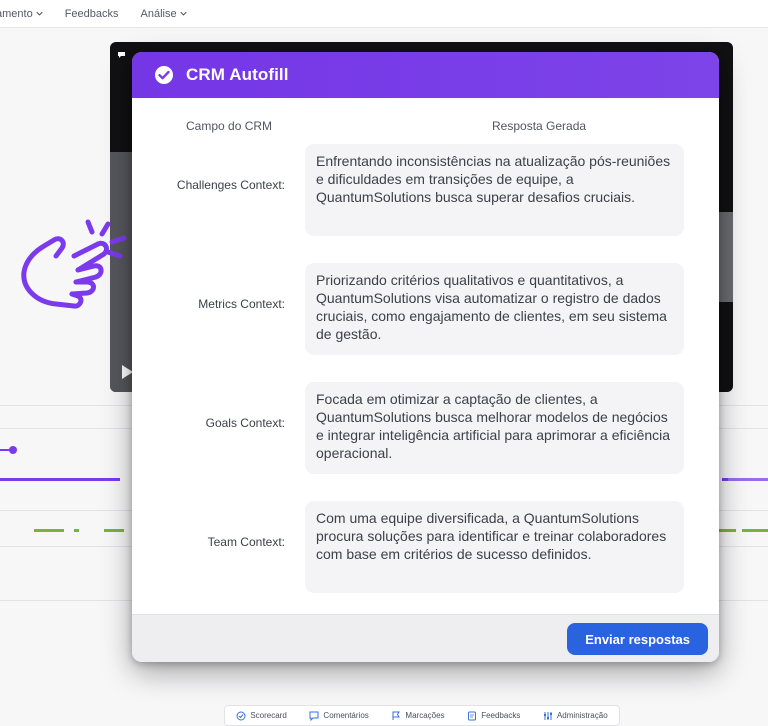  Describe the element at coordinates (425, 638) in the screenshot. I see `modal-footer: Enviar respostas` at that location.